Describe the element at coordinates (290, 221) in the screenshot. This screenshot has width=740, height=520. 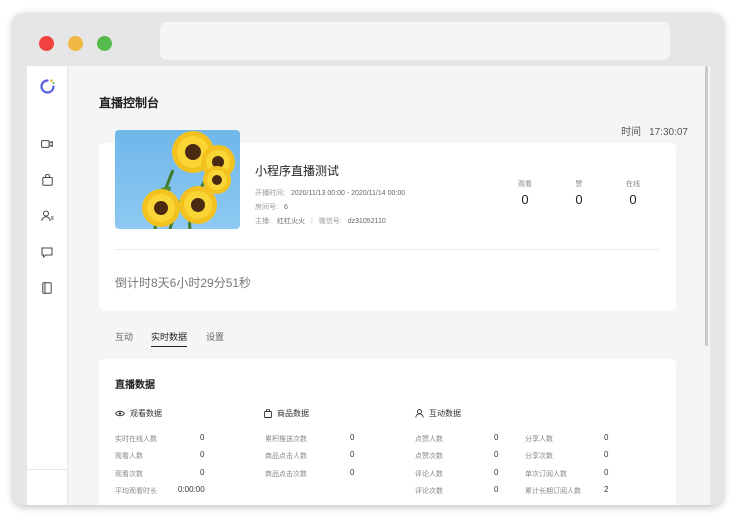
I see `host-value: 红红火火` at that location.